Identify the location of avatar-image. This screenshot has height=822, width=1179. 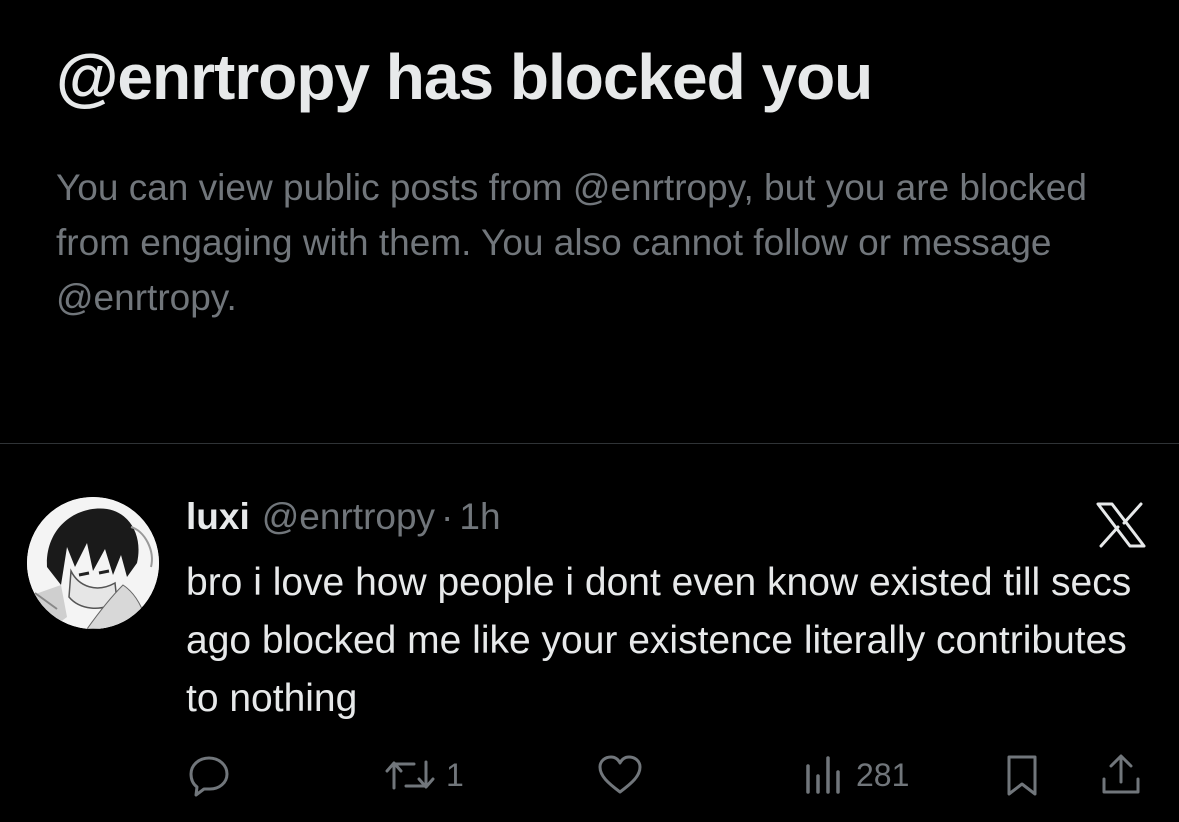
(93, 563).